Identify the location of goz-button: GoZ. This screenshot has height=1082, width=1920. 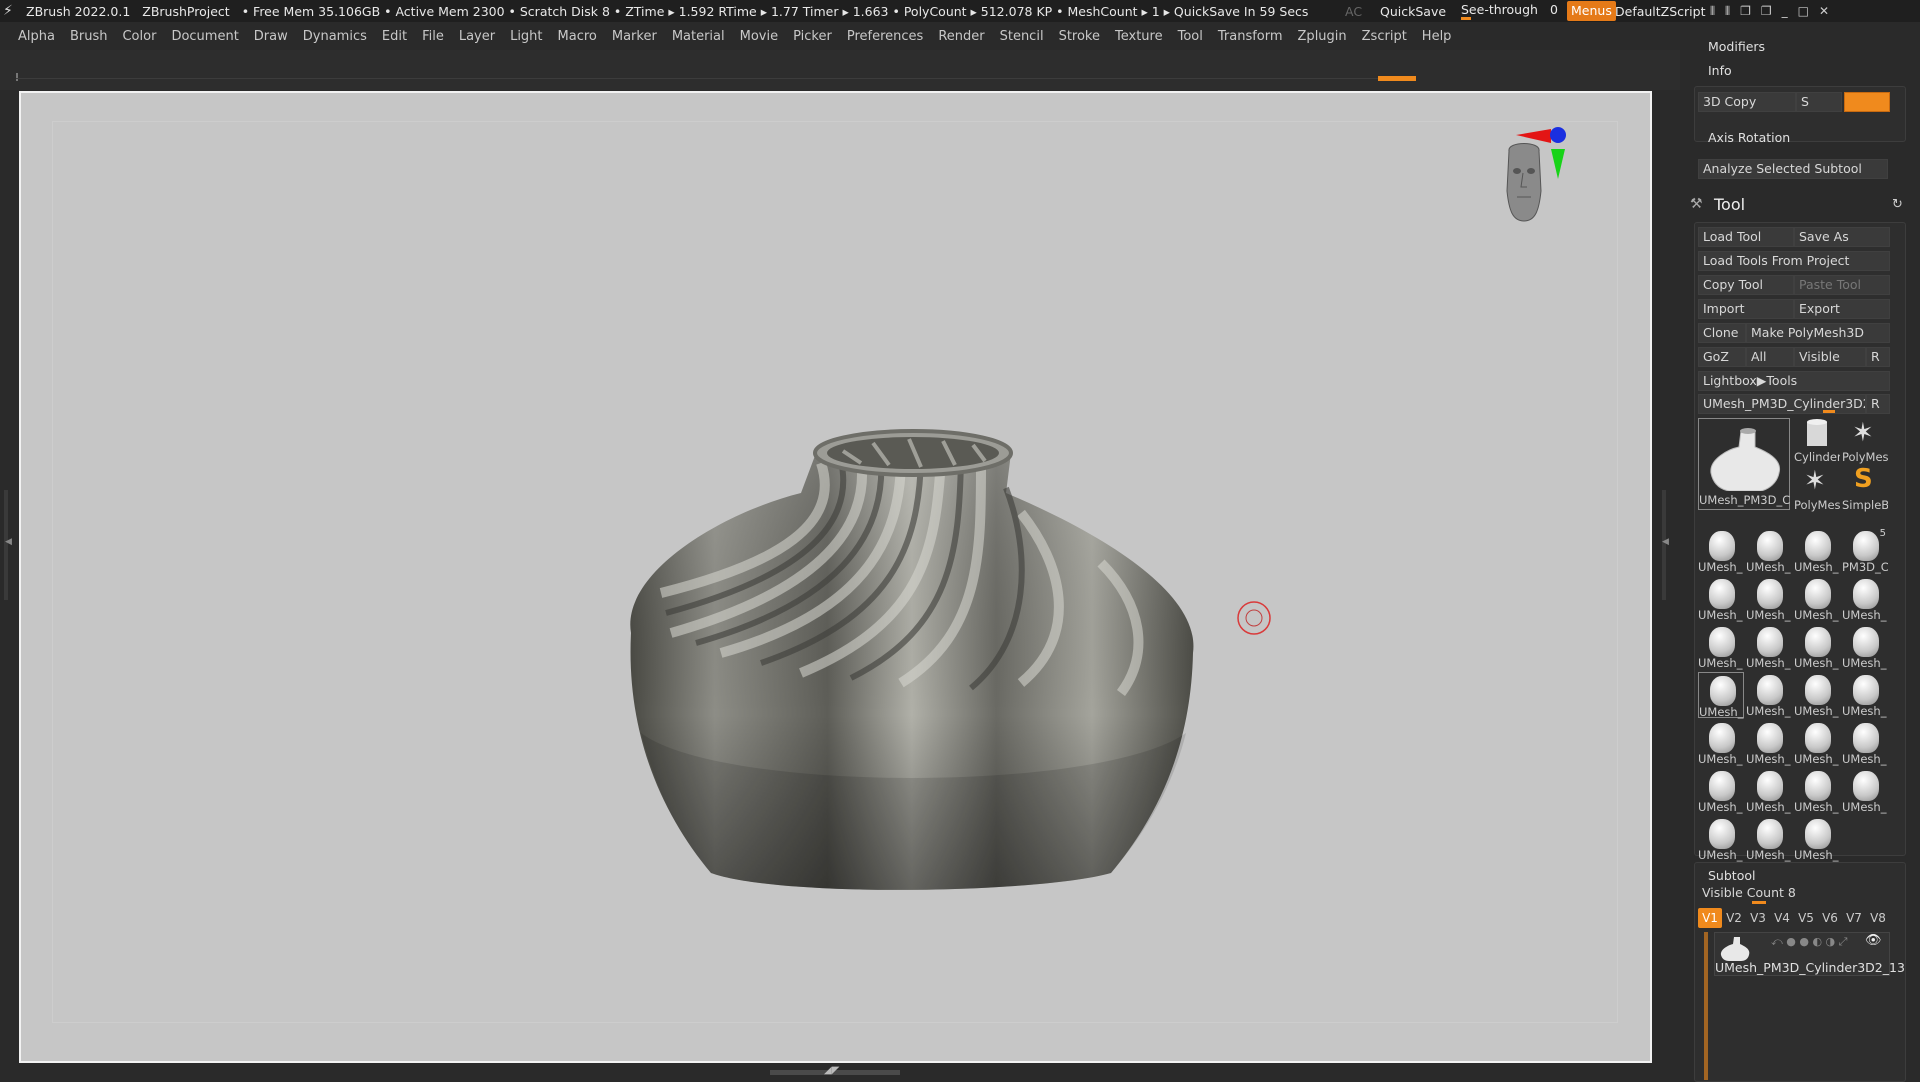
(1722, 357).